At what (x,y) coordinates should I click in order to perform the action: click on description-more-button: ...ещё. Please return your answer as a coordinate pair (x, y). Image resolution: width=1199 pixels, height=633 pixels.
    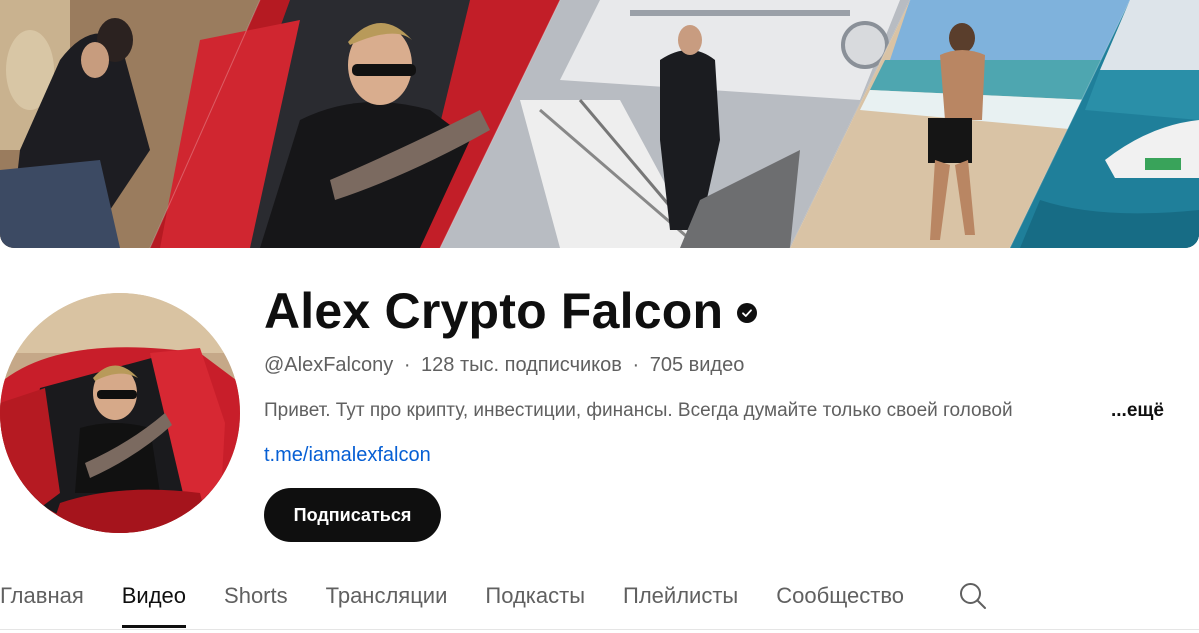
    Looking at the image, I should click on (1136, 411).